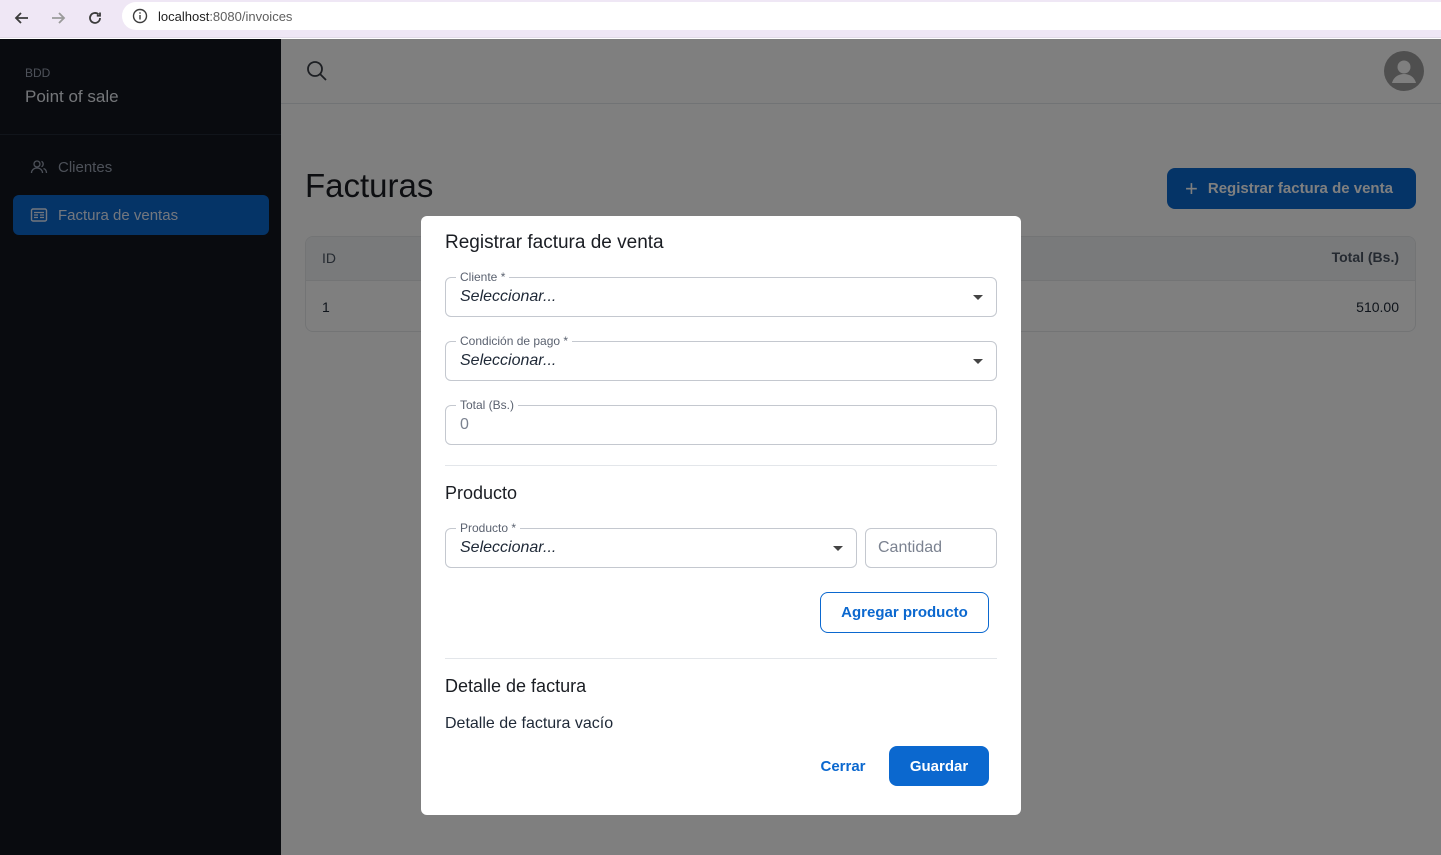 Image resolution: width=1441 pixels, height=855 pixels. What do you see at coordinates (781, 16) in the screenshot?
I see `address-bar: localhost:8080/invoices` at bounding box center [781, 16].